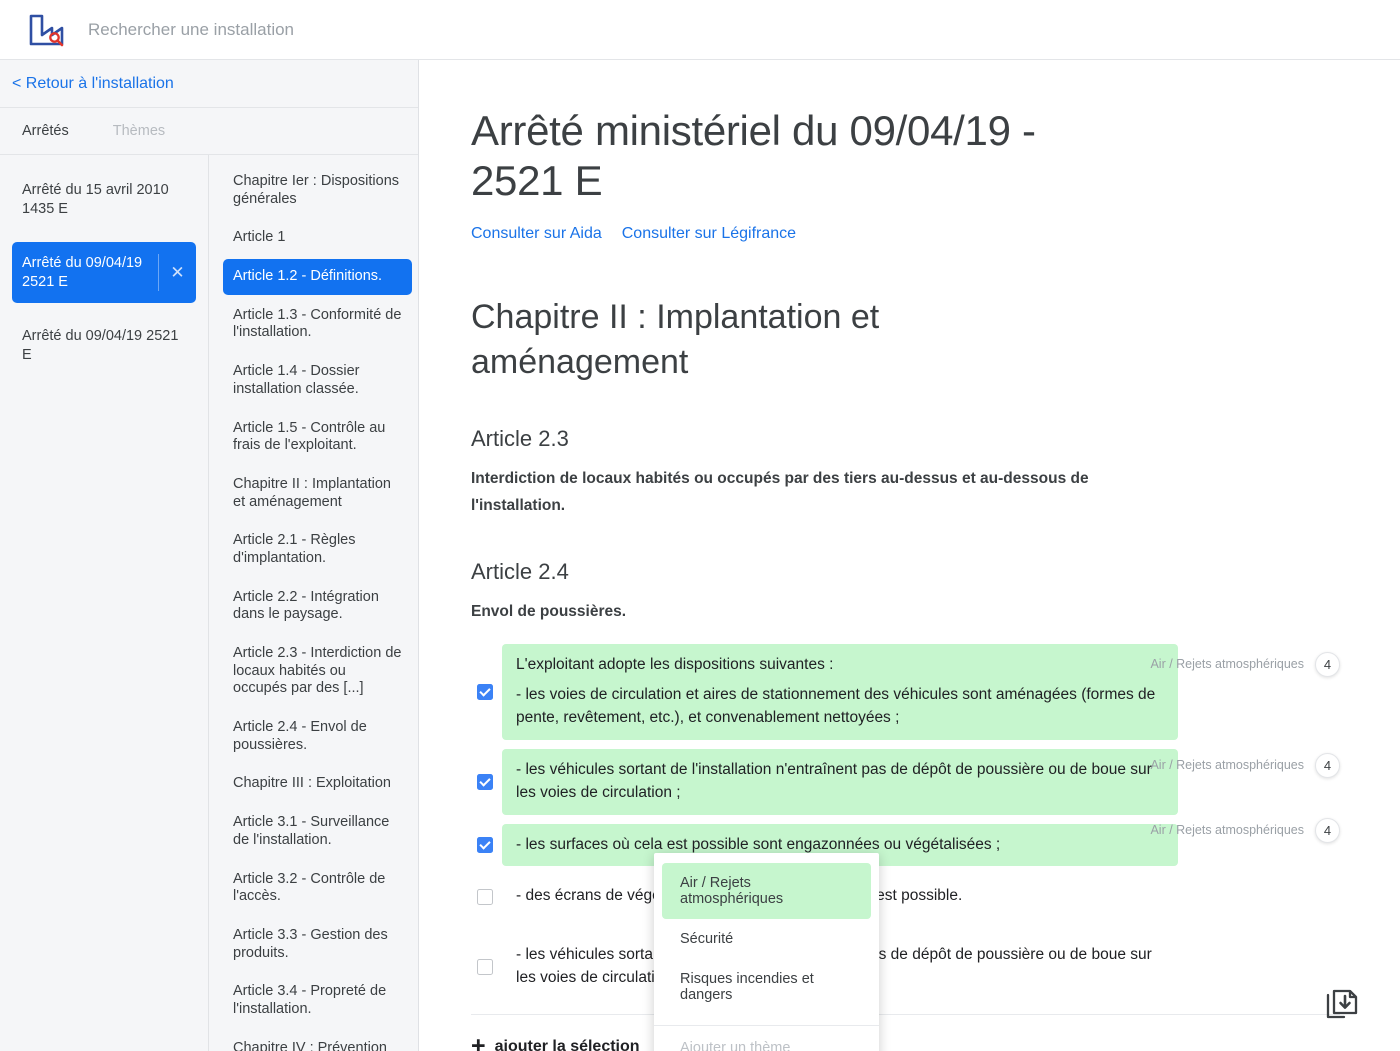 Image resolution: width=1400 pixels, height=1051 pixels. What do you see at coordinates (209, 84) in the screenshot?
I see `back-row: < Retour à l'installation` at bounding box center [209, 84].